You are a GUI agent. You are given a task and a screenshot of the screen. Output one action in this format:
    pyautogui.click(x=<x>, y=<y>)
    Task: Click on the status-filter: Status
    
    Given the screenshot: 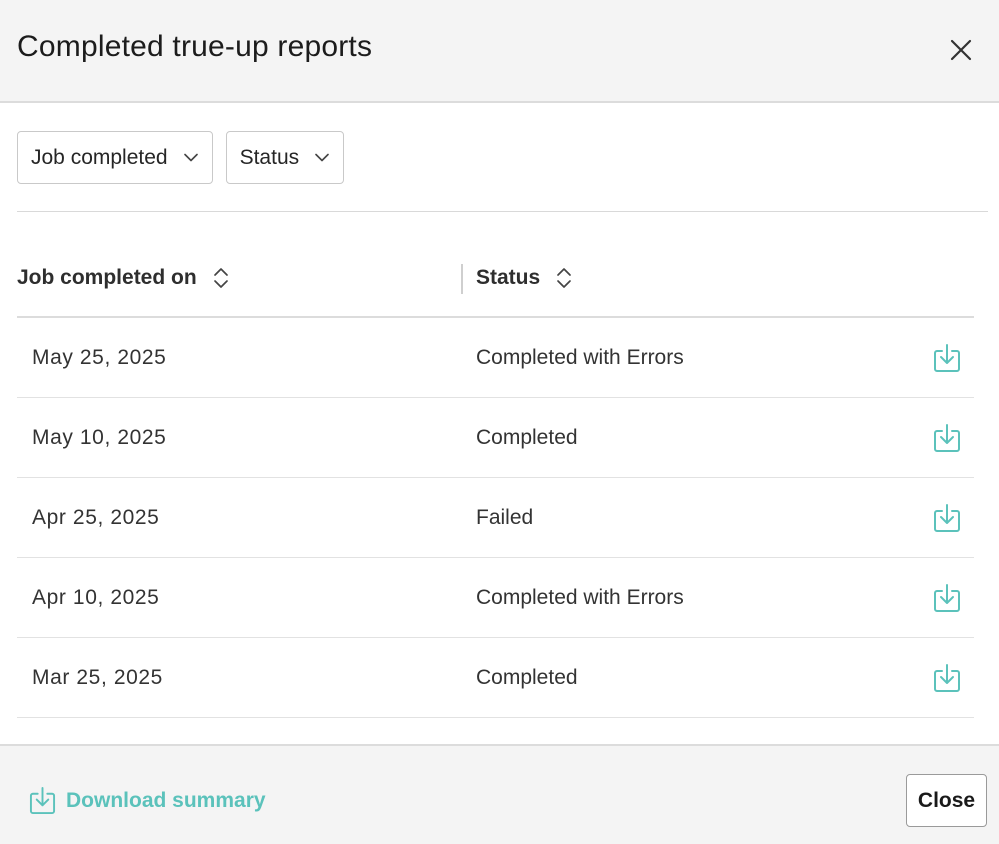 What is the action you would take?
    pyautogui.click(x=285, y=157)
    